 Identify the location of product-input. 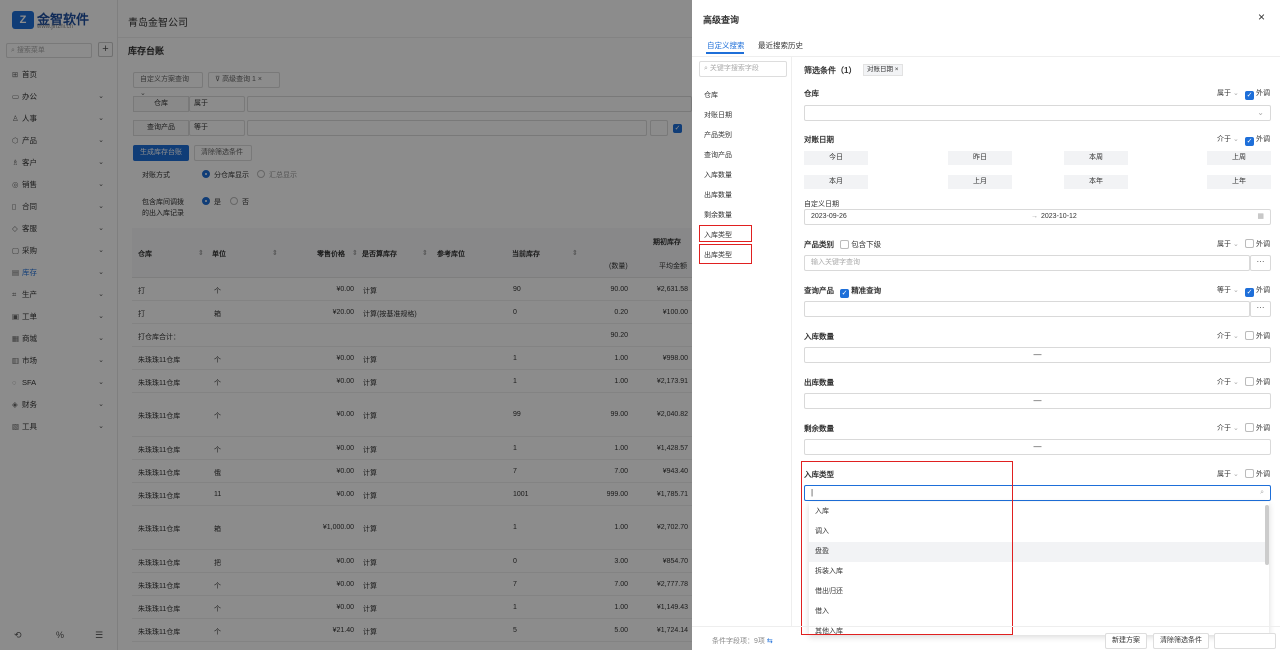
(1027, 309).